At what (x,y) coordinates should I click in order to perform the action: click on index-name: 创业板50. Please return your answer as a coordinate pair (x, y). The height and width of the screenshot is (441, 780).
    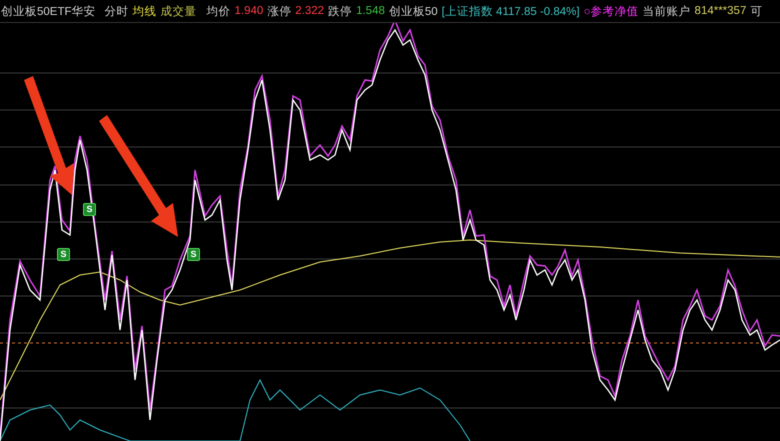
    Looking at the image, I should click on (413, 11).